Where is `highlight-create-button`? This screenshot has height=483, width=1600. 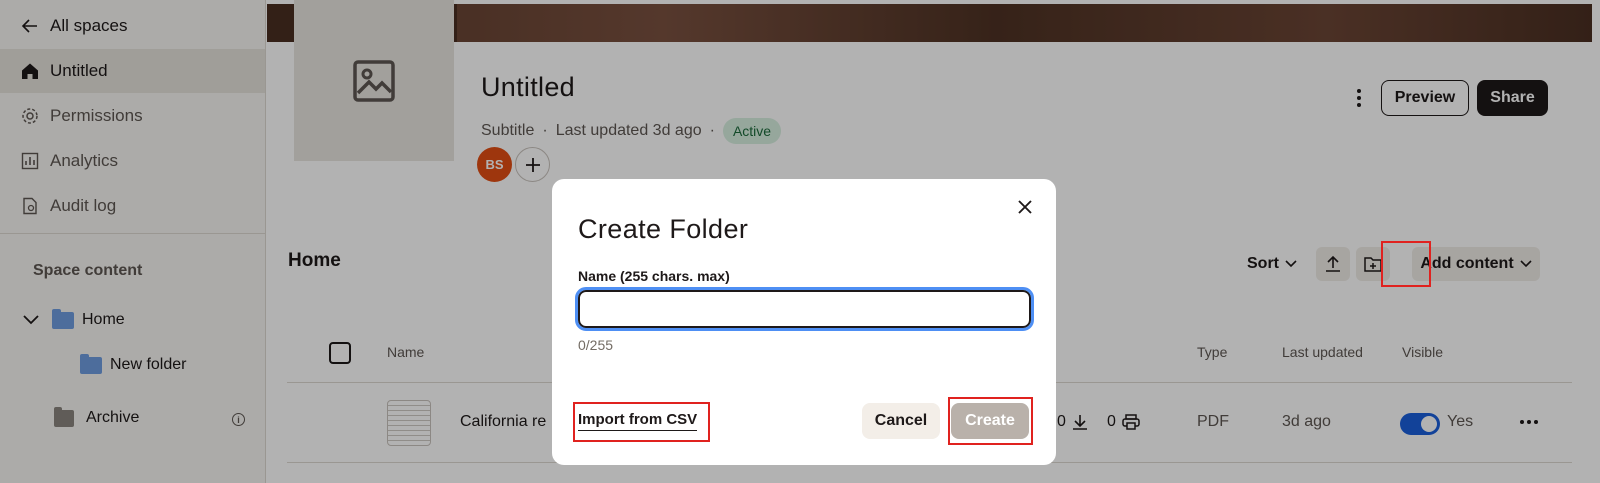
highlight-create-button is located at coordinates (990, 421).